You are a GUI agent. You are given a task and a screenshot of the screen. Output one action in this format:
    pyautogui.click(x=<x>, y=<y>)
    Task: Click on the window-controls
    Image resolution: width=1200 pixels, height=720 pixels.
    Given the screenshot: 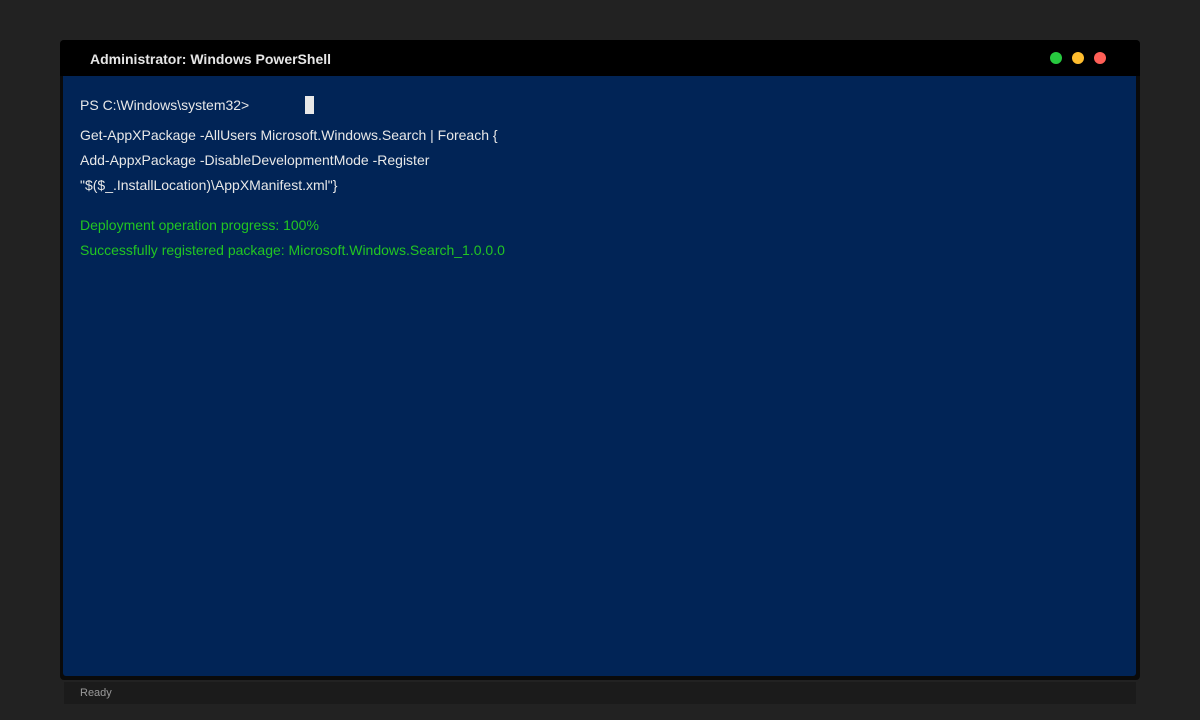 What is the action you would take?
    pyautogui.click(x=1078, y=58)
    